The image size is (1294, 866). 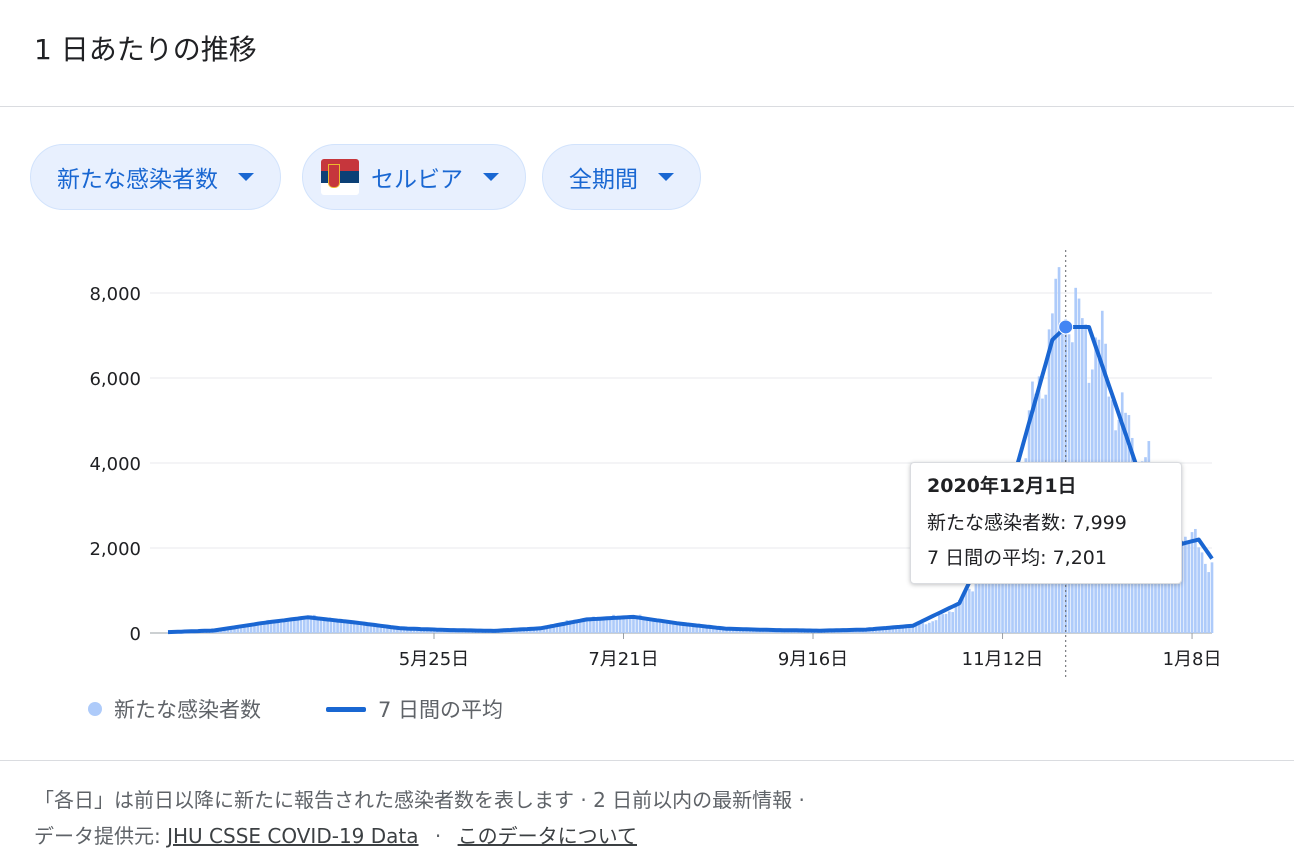 What do you see at coordinates (813, 659) in the screenshot?
I see `x-tick-label: 9月16日` at bounding box center [813, 659].